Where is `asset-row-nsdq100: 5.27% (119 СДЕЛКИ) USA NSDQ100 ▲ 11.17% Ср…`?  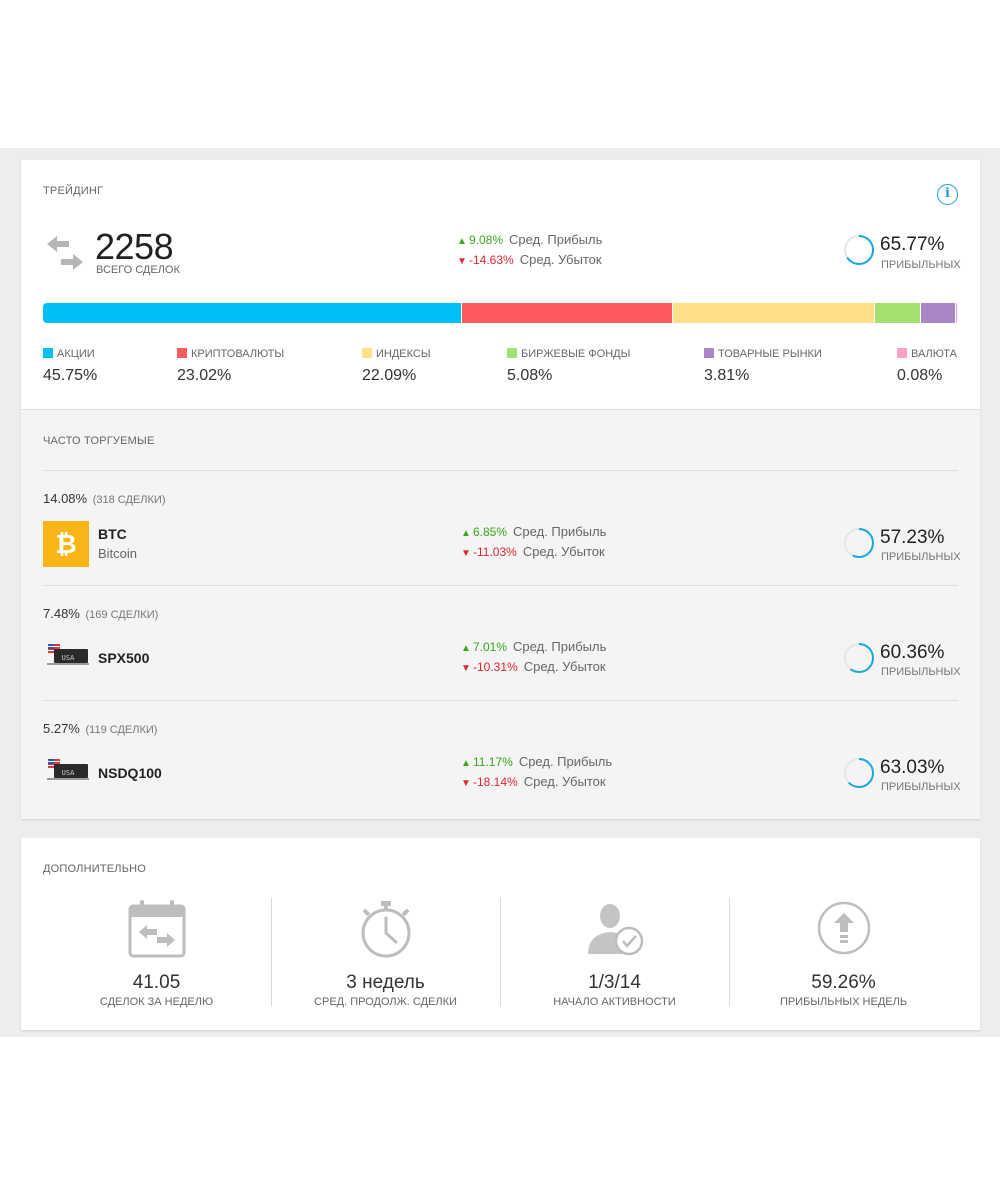
asset-row-nsdq100: 5.27% (119 СДЕЛКИ) USA NSDQ100 ▲ 11.17% Ср… is located at coordinates (502, 757).